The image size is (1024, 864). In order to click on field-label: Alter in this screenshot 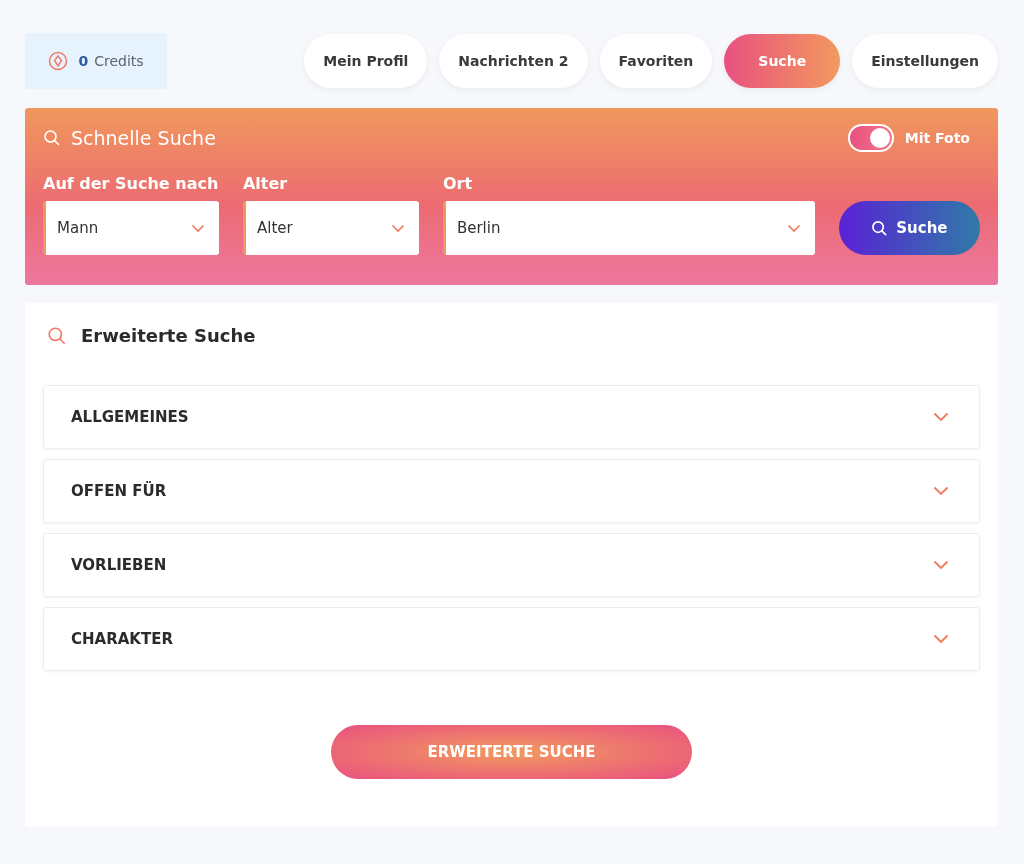, I will do `click(265, 183)`.